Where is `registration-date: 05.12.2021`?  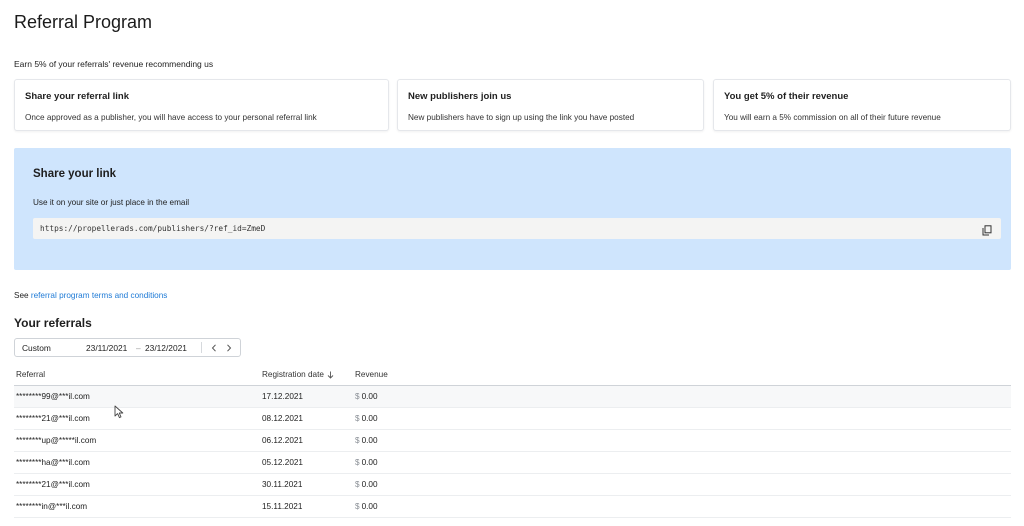 registration-date: 05.12.2021 is located at coordinates (282, 462).